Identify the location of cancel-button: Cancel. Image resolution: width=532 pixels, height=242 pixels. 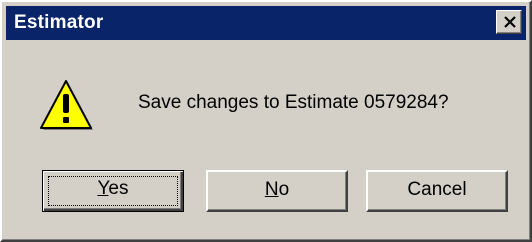
(437, 191).